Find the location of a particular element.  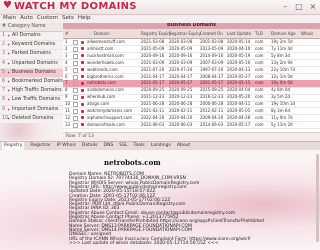

last-update: 2020-04-10 is located at coordinates (239, 48).